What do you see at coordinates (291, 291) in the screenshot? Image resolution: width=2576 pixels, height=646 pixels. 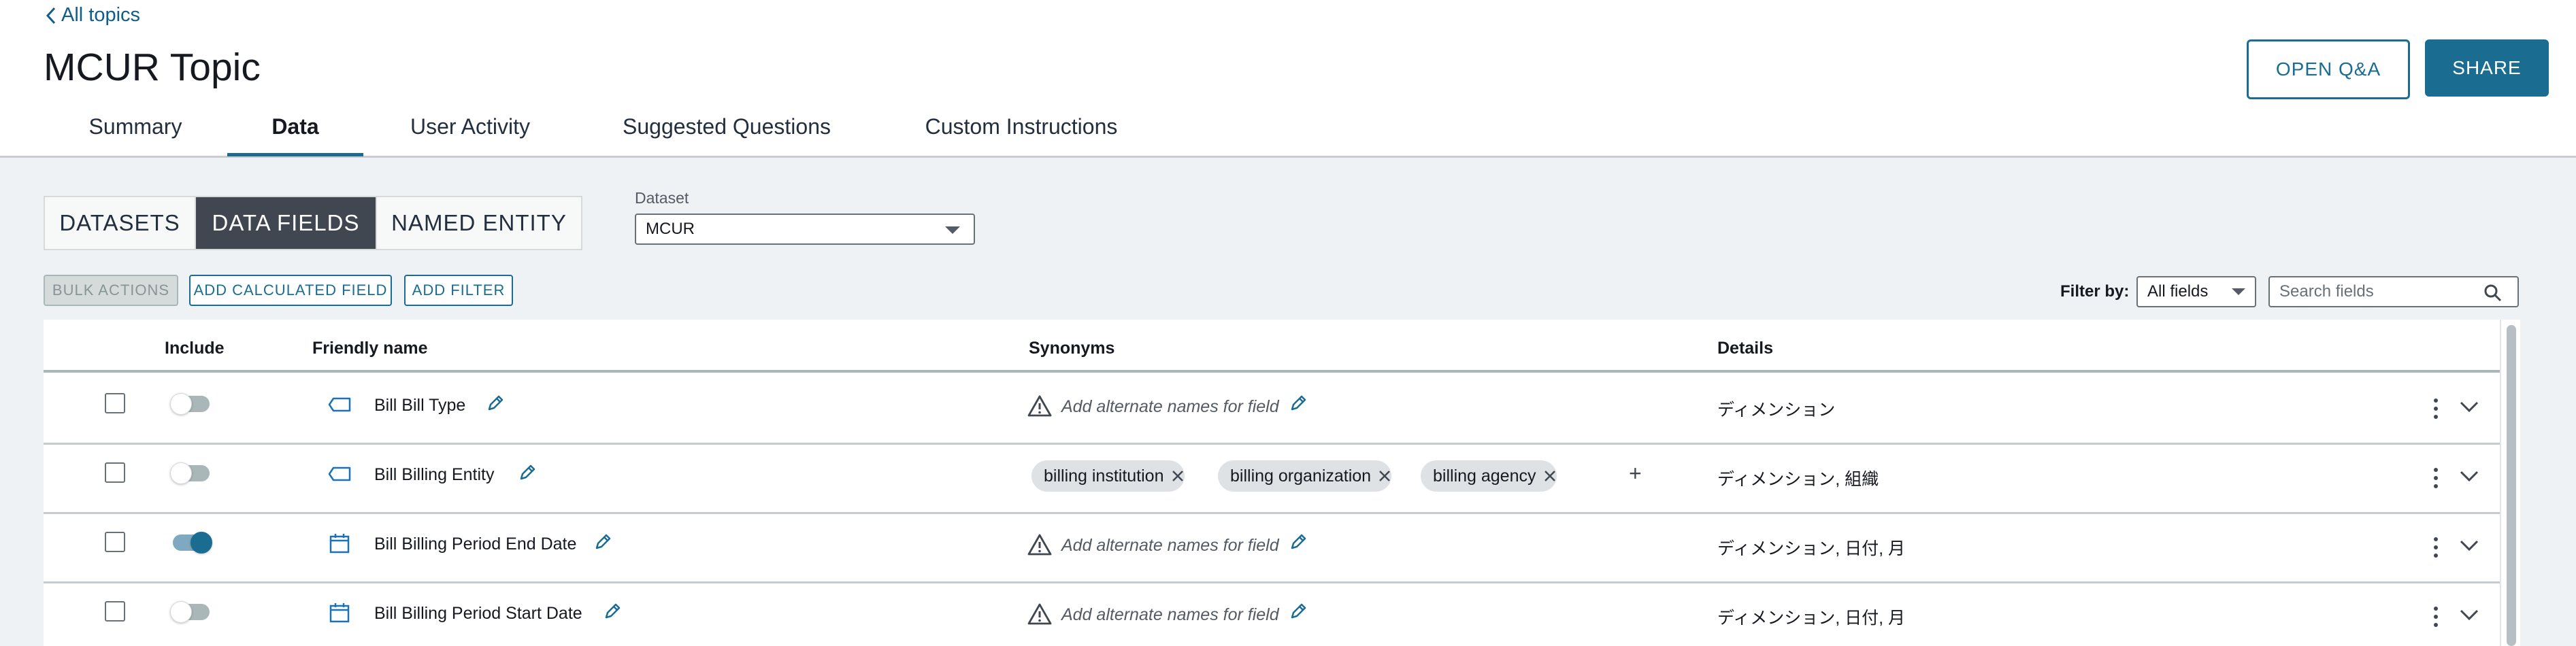 I see `add-calculated-field-button: ADD CALCULATED FIELD` at bounding box center [291, 291].